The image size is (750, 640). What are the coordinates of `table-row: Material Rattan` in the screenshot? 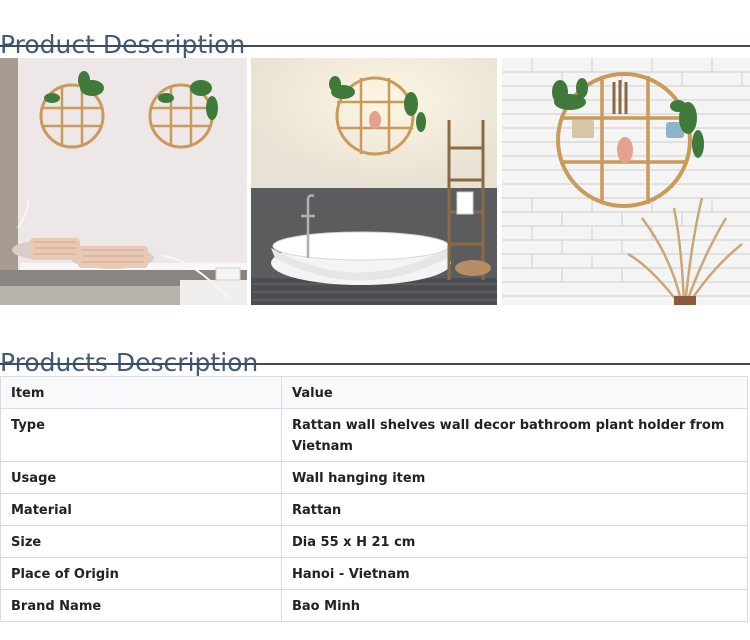 It's located at (374, 509).